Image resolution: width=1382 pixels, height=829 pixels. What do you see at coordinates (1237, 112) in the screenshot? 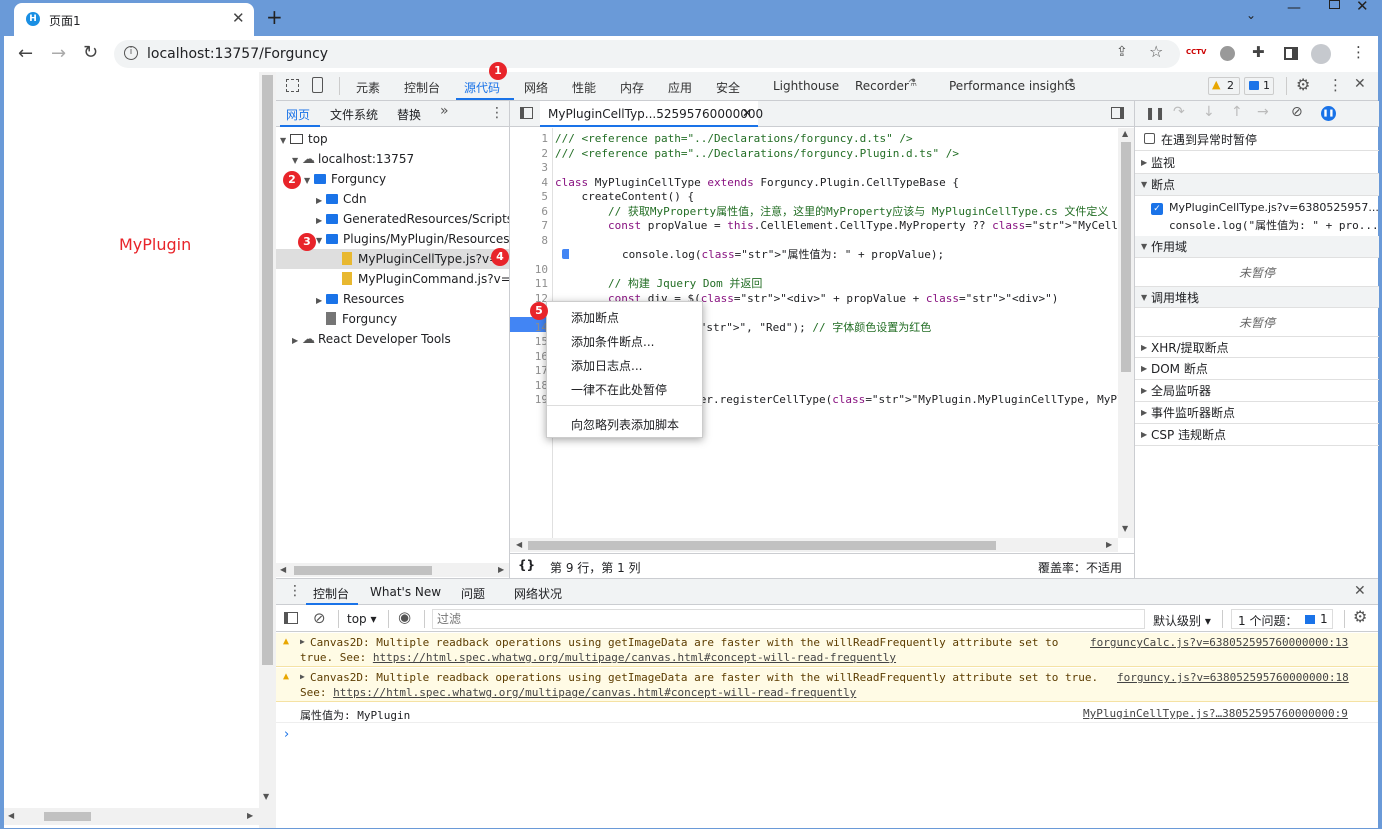
I see `step-out-icon: ↑` at bounding box center [1237, 112].